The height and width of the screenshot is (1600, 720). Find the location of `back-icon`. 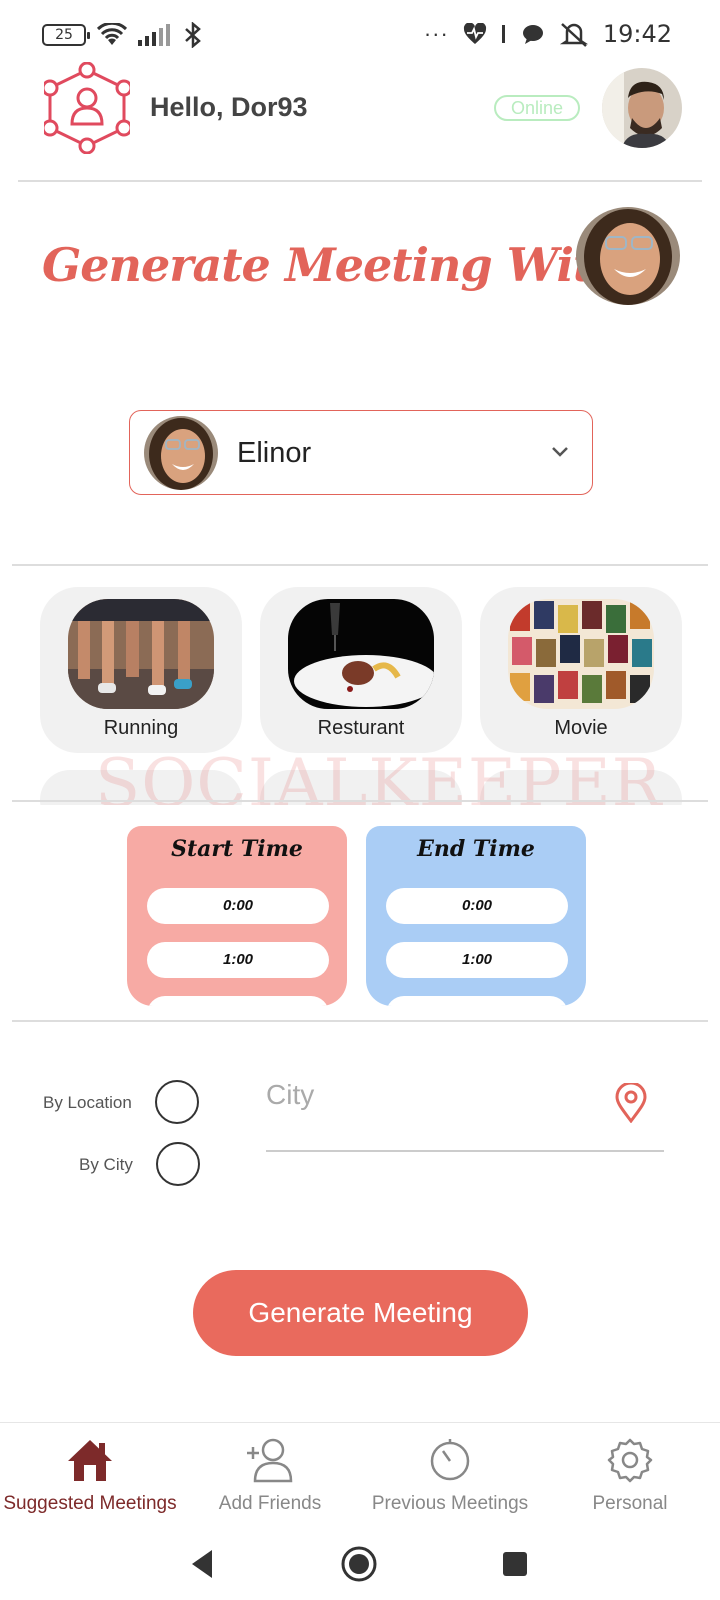

back-icon is located at coordinates (204, 1564).